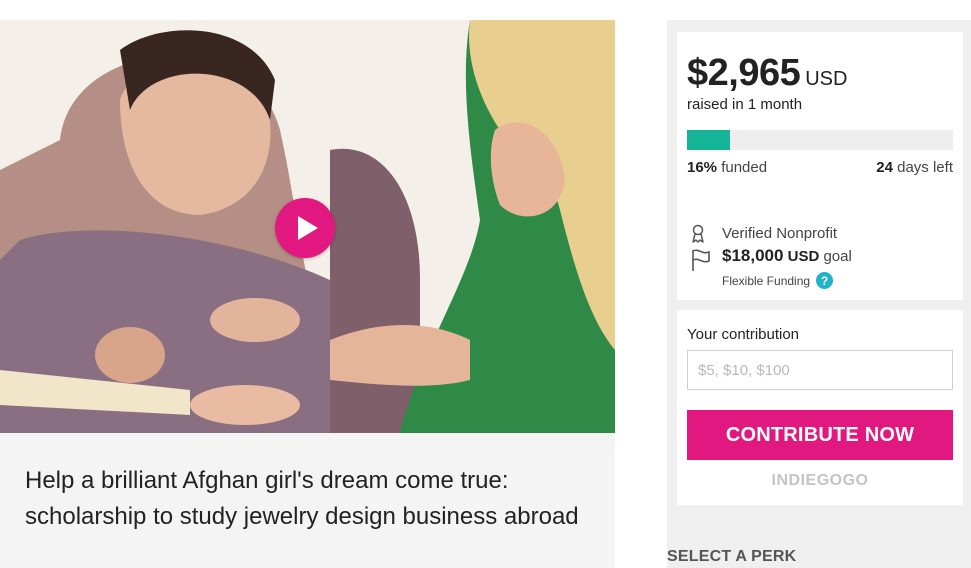 This screenshot has width=971, height=568. I want to click on percent-funded: 16% funded, so click(727, 167).